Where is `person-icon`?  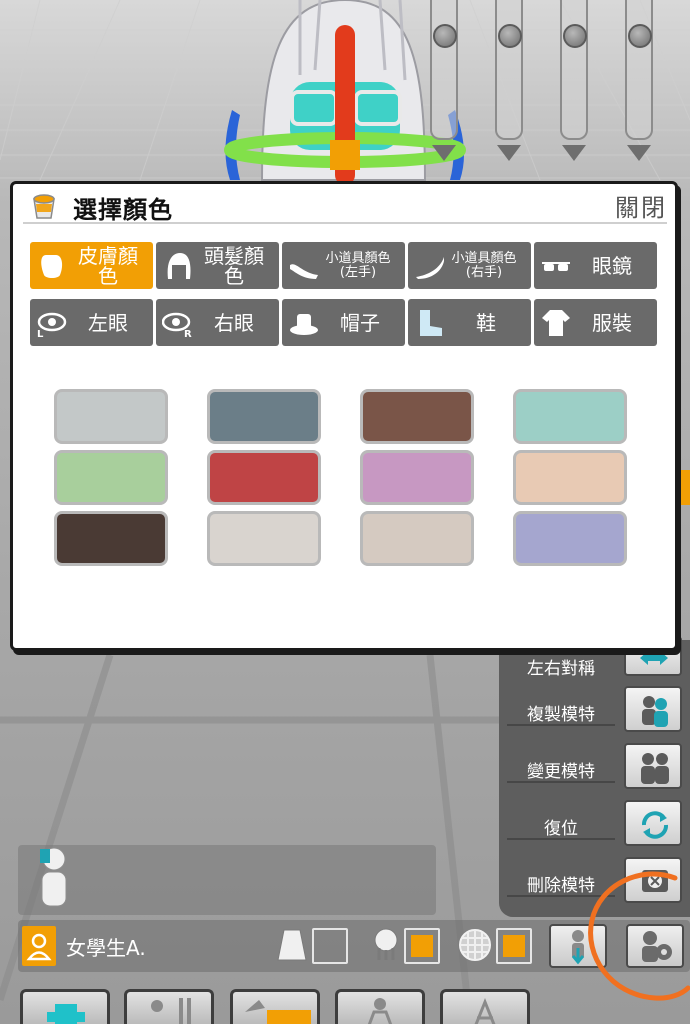
person-icon is located at coordinates (39, 947).